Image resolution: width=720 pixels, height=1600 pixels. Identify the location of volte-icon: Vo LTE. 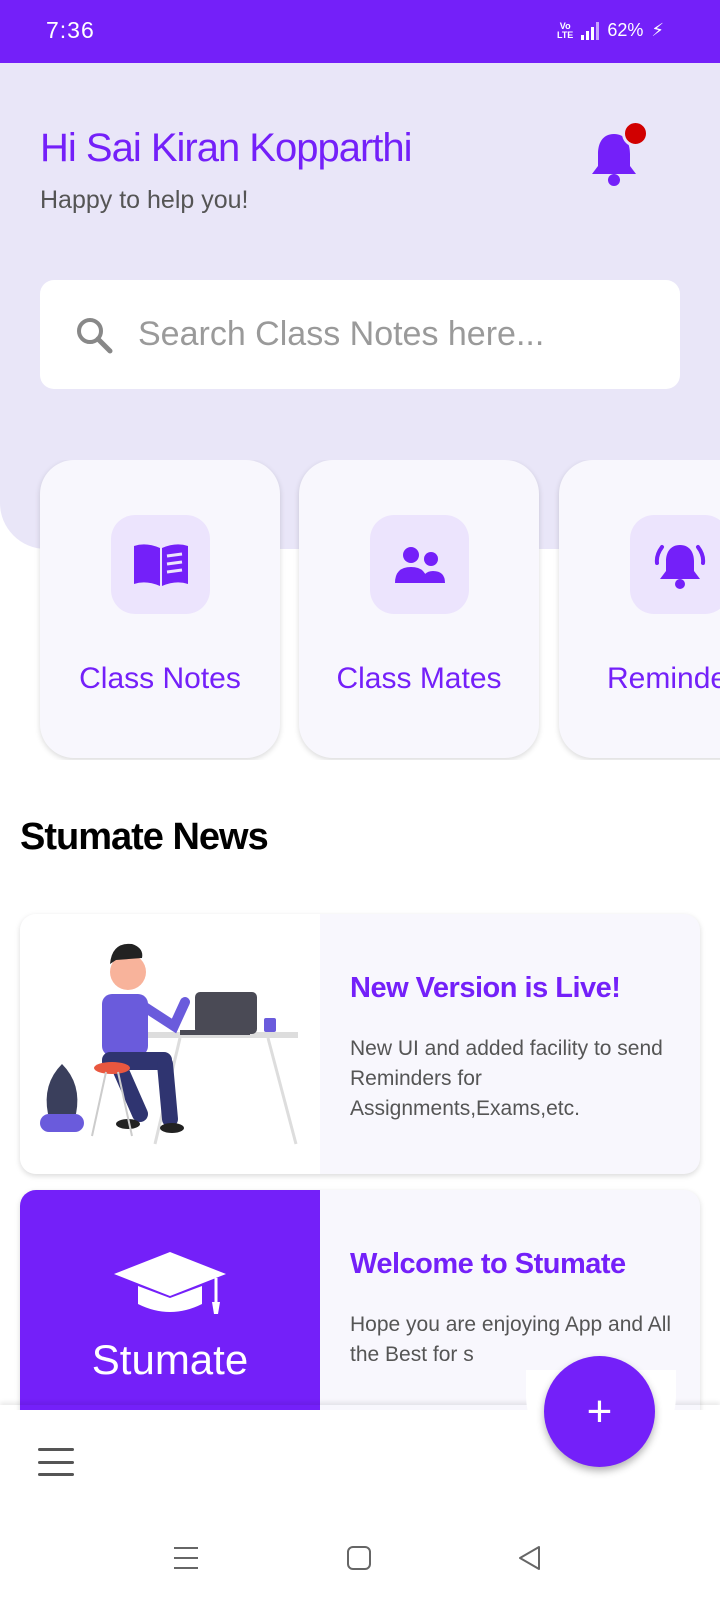
(565, 30).